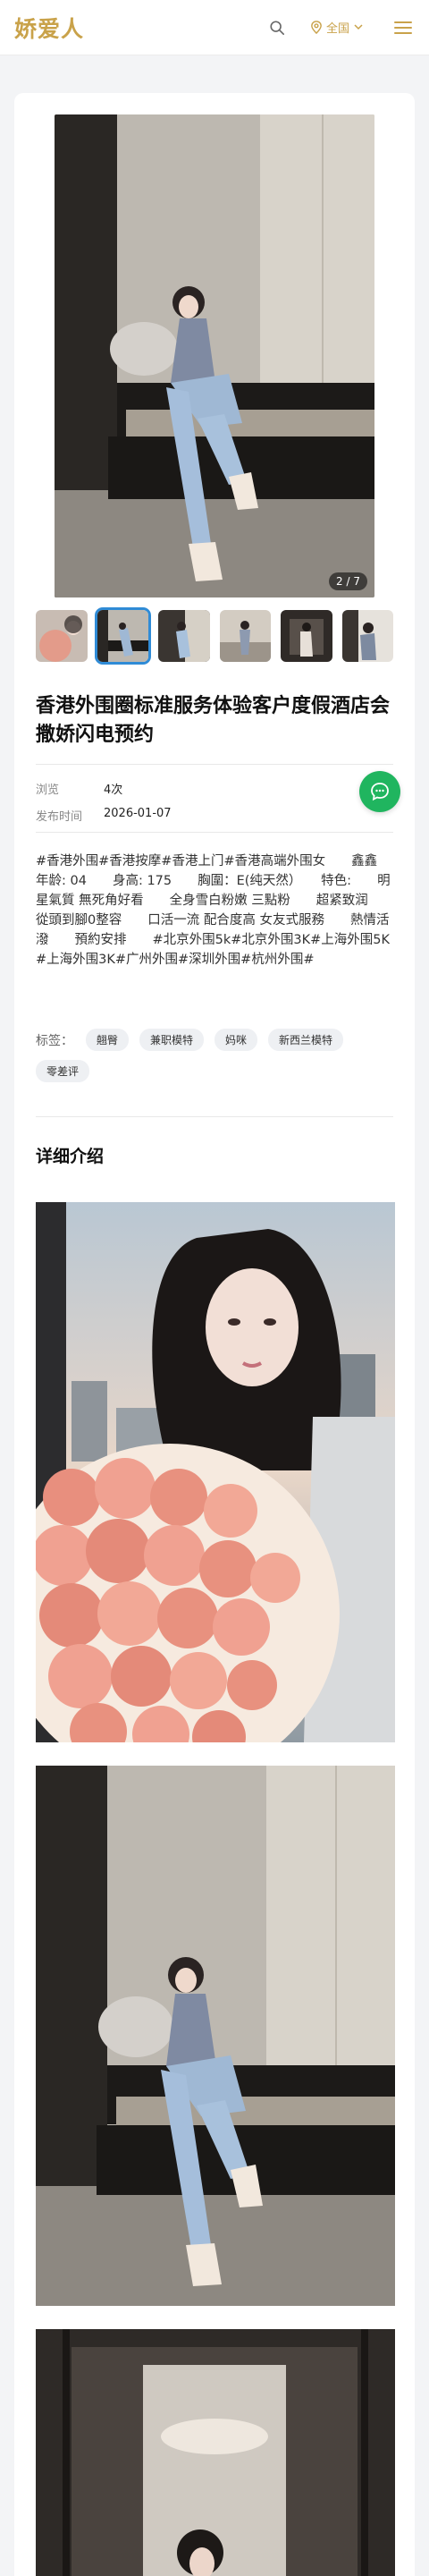  What do you see at coordinates (316, 27) in the screenshot?
I see `map-pin-icon` at bounding box center [316, 27].